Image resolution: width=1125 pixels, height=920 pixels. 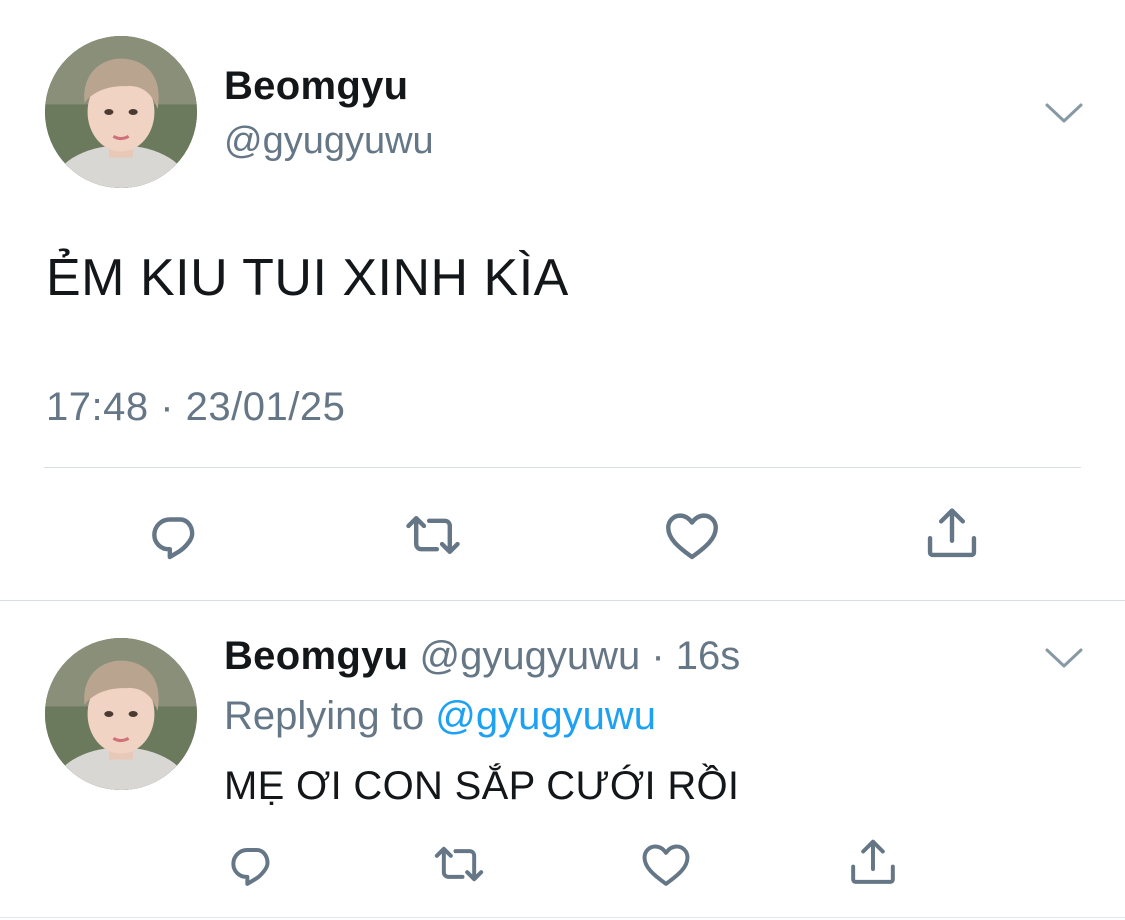 I want to click on tweet-timestamp: 17:48 · 23/01/25, so click(x=195, y=407).